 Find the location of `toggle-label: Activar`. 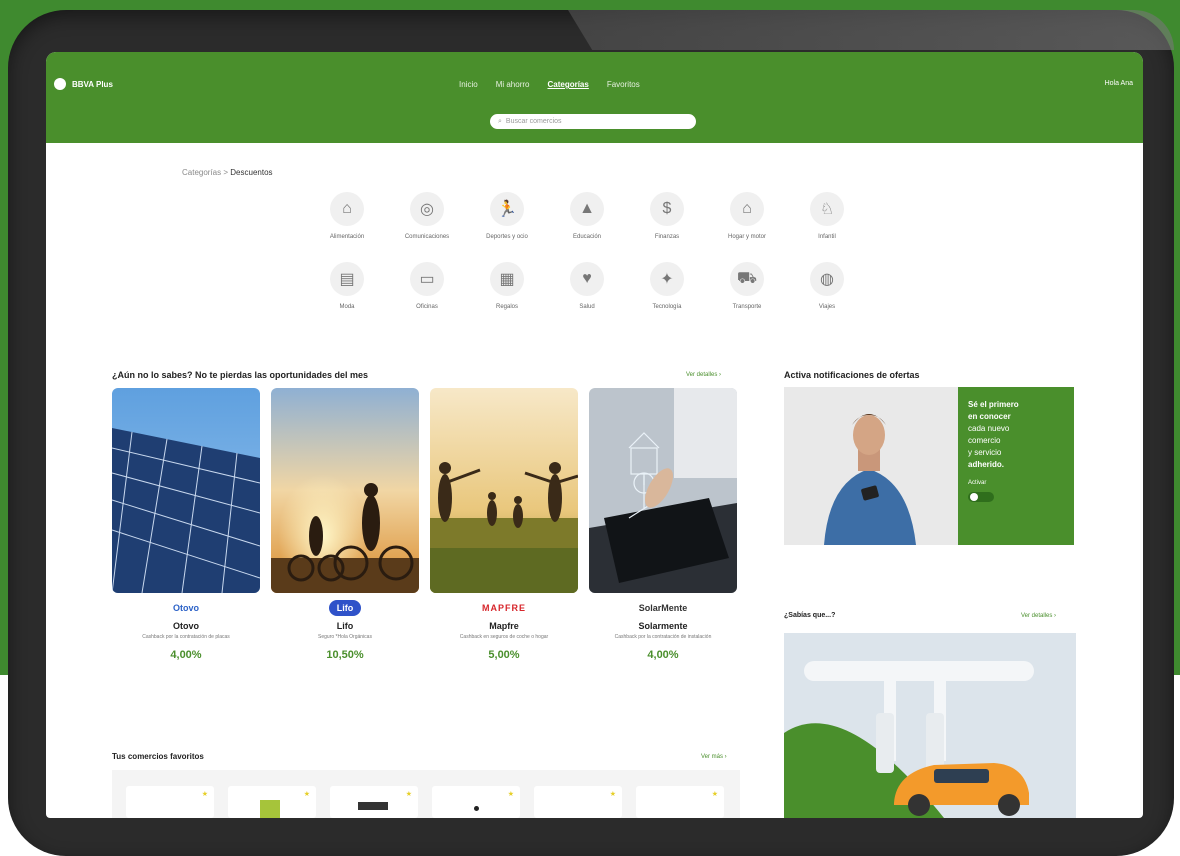

toggle-label: Activar is located at coordinates (977, 483).